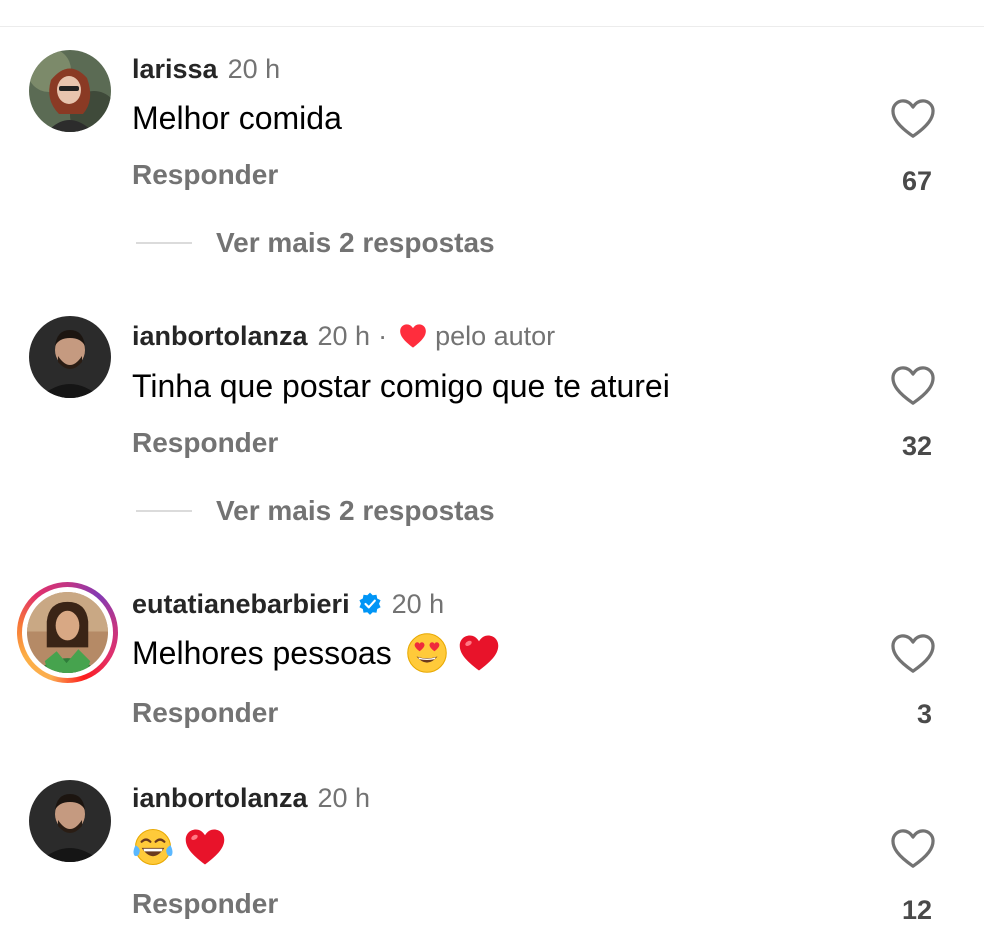 This screenshot has width=984, height=950. I want to click on liked-by-author-label: pelo autor, so click(495, 336).